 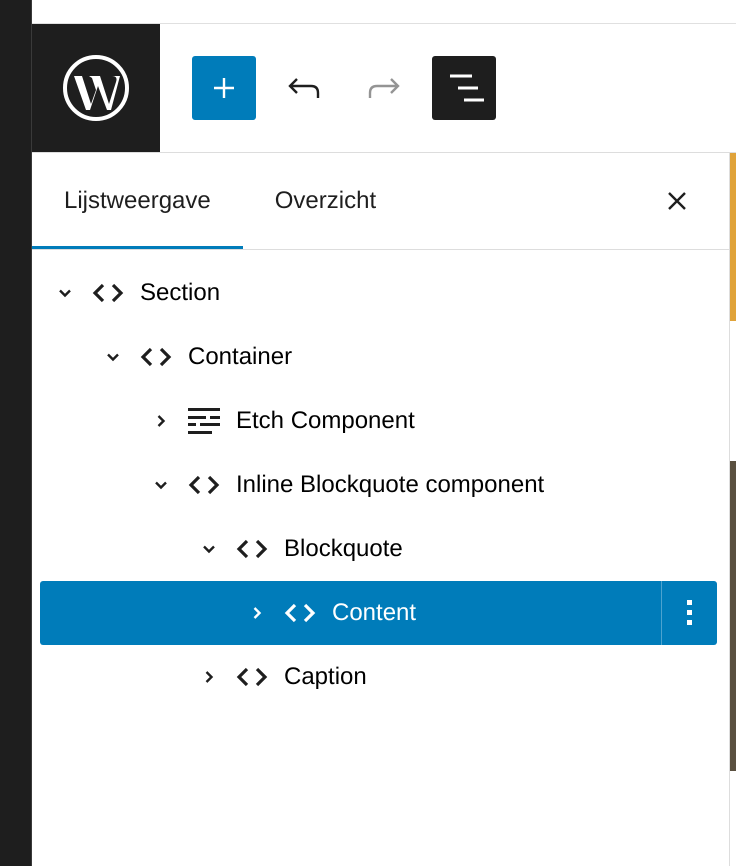 What do you see at coordinates (464, 88) in the screenshot?
I see `list-view-button` at bounding box center [464, 88].